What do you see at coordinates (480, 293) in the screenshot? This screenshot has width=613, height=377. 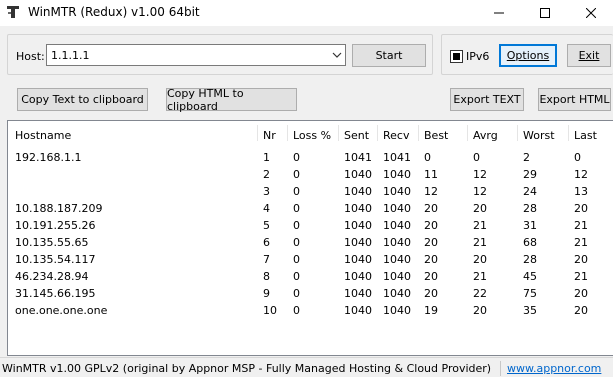 I see `cell-avrg: 22` at bounding box center [480, 293].